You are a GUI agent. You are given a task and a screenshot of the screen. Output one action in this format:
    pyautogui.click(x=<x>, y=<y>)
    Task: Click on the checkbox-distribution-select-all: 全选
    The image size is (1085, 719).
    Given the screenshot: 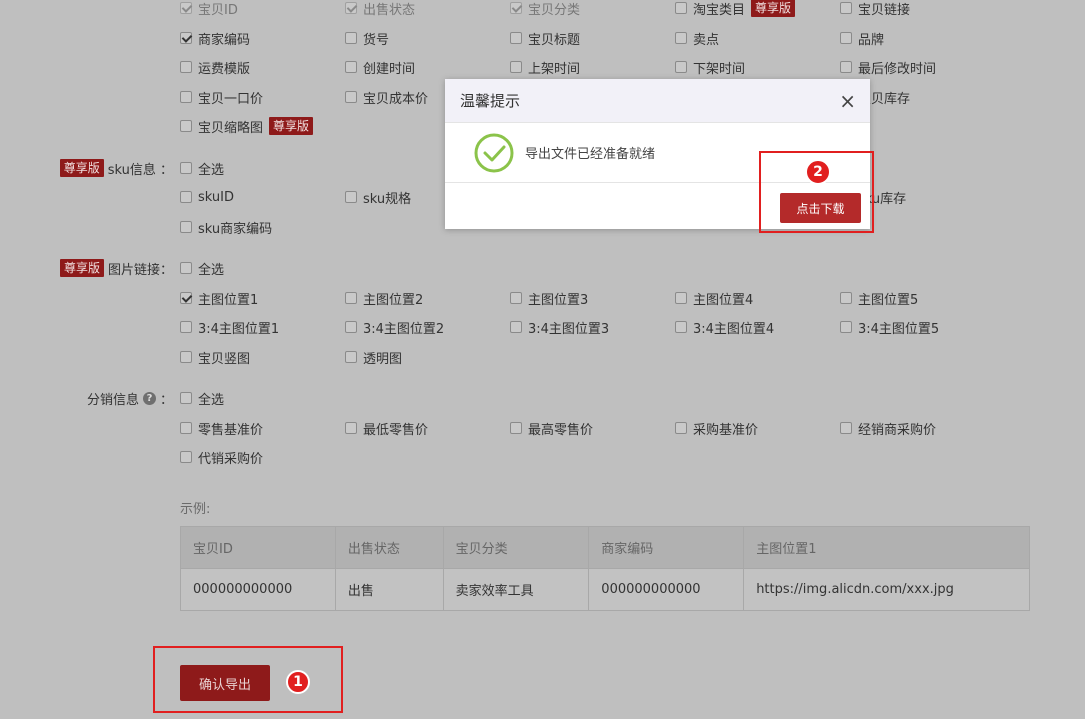 What is the action you would take?
    pyautogui.click(x=202, y=398)
    